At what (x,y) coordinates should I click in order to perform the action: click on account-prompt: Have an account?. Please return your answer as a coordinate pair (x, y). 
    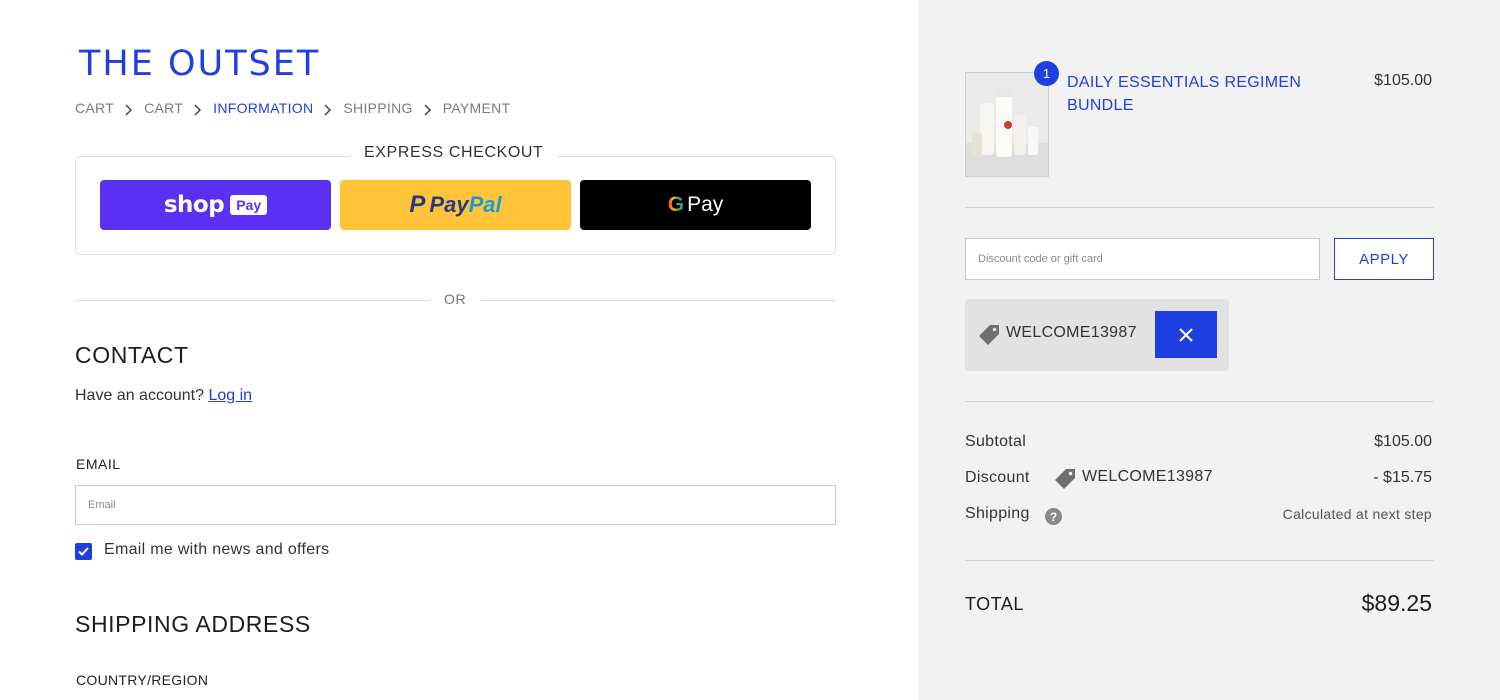
    Looking at the image, I should click on (139, 395).